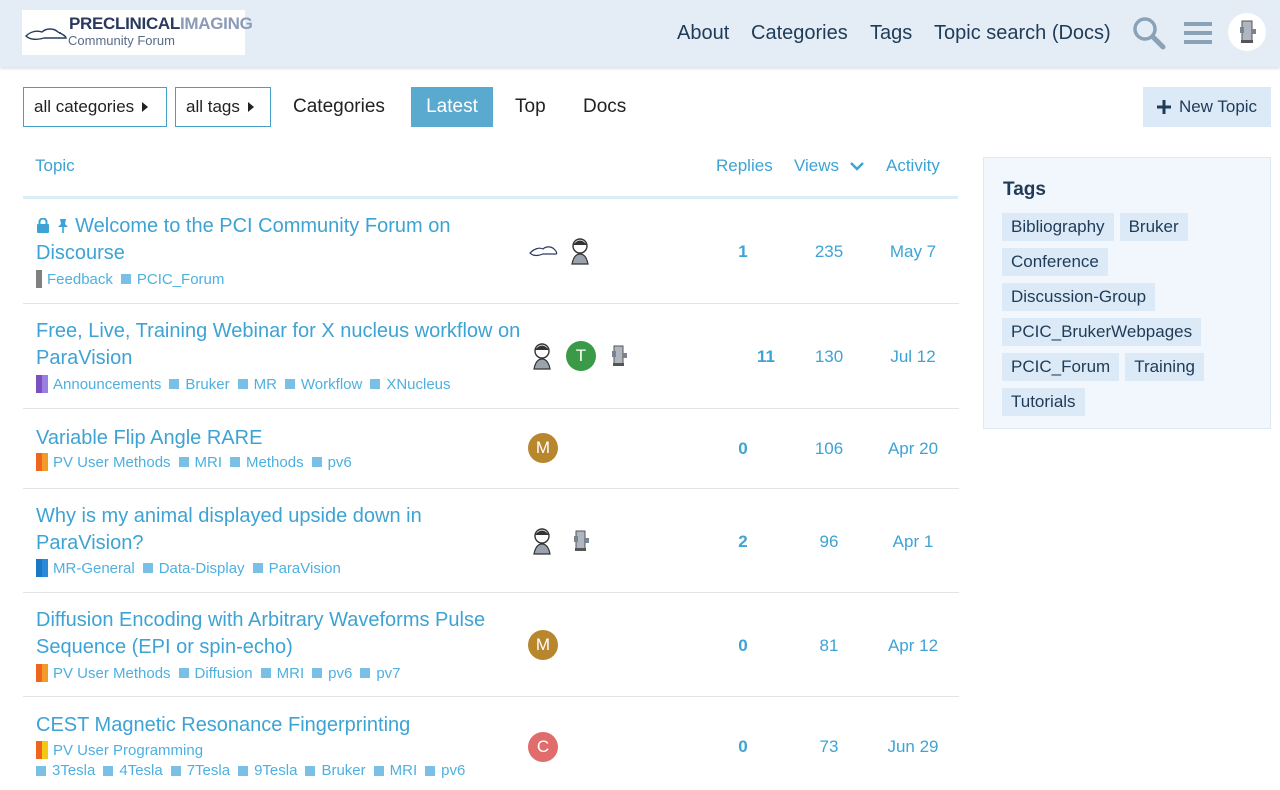 The height and width of the screenshot is (790, 1280). What do you see at coordinates (1061, 367) in the screenshot?
I see `sidebar-tag-pcic-forum: PCIC_Forum` at bounding box center [1061, 367].